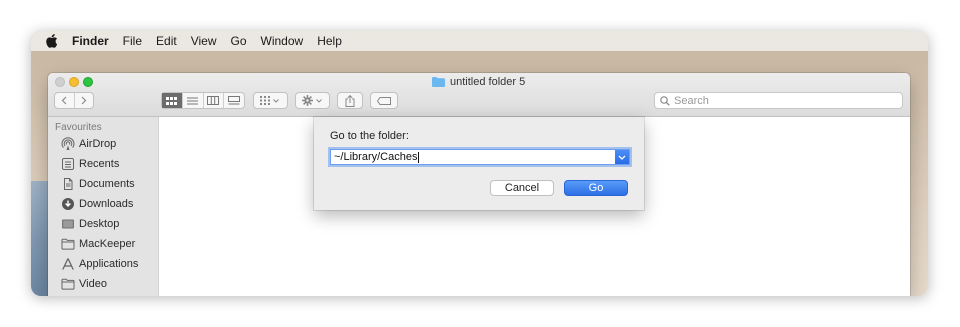 The width and height of the screenshot is (960, 327). Describe the element at coordinates (109, 263) in the screenshot. I see `sidebar-item-label: Applications` at that location.